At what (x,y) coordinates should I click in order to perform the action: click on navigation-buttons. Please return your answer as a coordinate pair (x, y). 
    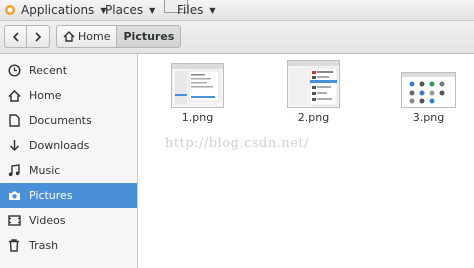
    Looking at the image, I should click on (27, 36).